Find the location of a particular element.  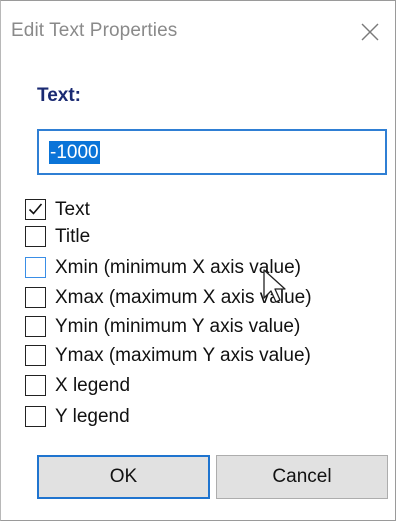

checkbox-row-ymax: Ymax (maximum Y axis value) is located at coordinates (205, 356).